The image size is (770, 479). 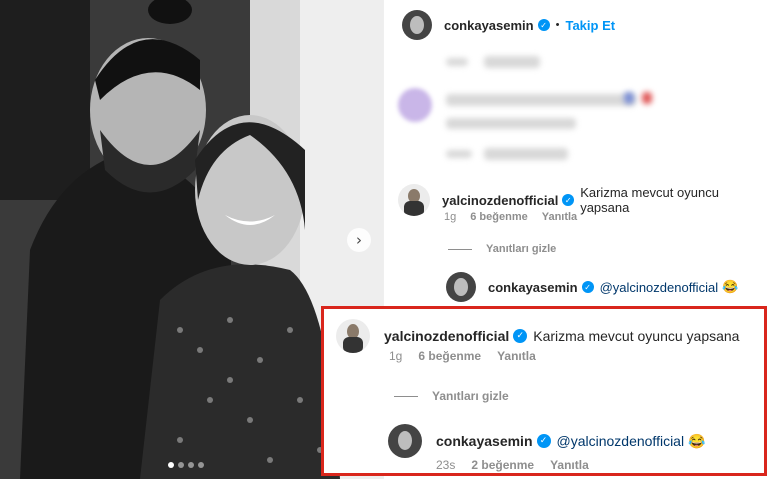 What do you see at coordinates (186, 465) in the screenshot?
I see `carousel-dots` at bounding box center [186, 465].